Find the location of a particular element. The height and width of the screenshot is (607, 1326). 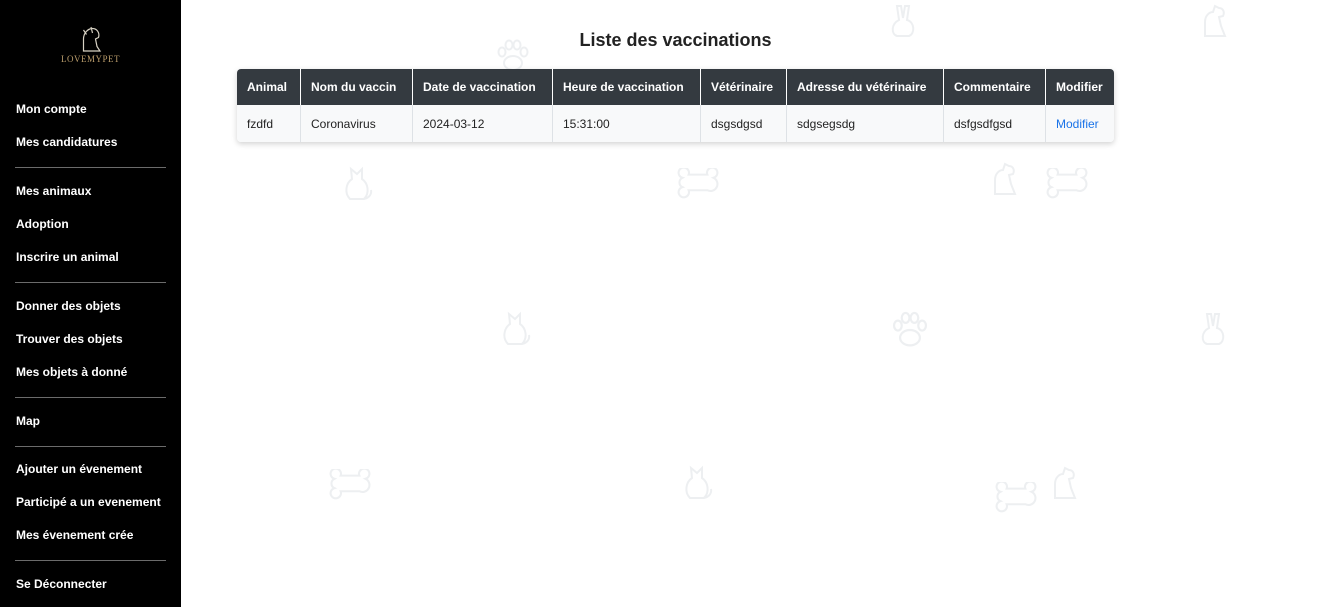

nav-mon-compte: Mon compte is located at coordinates (51, 109).